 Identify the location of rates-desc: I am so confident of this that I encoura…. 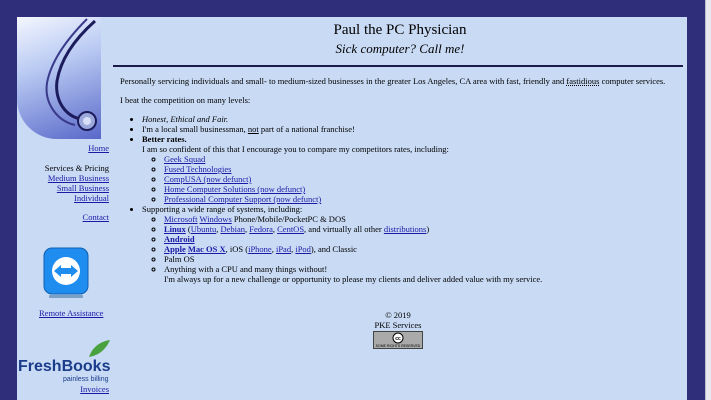
(295, 149).